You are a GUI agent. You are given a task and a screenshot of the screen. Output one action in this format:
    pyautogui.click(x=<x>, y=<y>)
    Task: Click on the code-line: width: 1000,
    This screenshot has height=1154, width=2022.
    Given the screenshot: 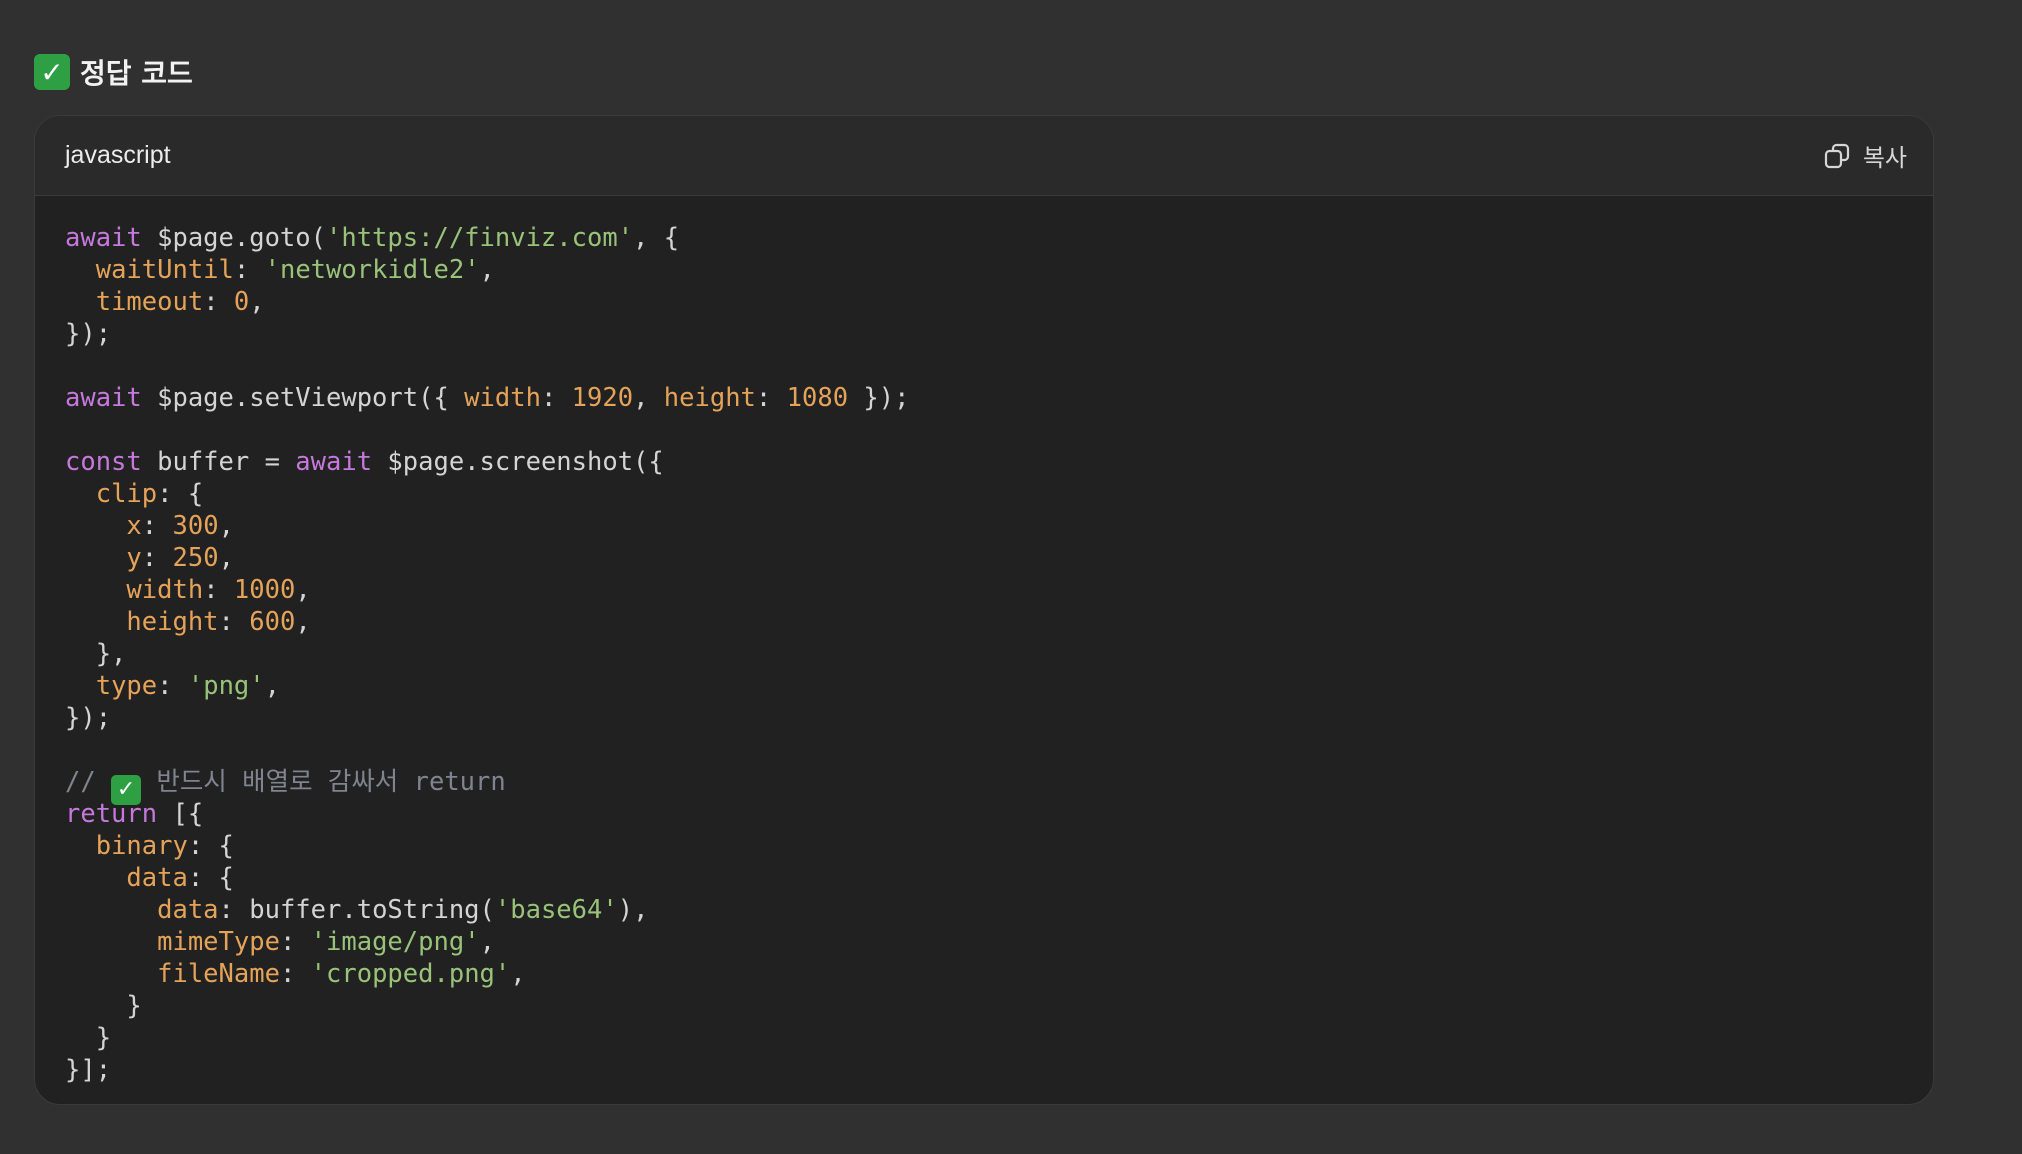 What is the action you would take?
    pyautogui.click(x=984, y=590)
    